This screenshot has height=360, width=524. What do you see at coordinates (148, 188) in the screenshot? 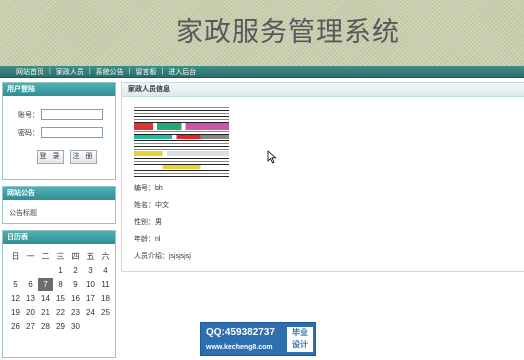
I see `staff-id: 编号：bh` at bounding box center [148, 188].